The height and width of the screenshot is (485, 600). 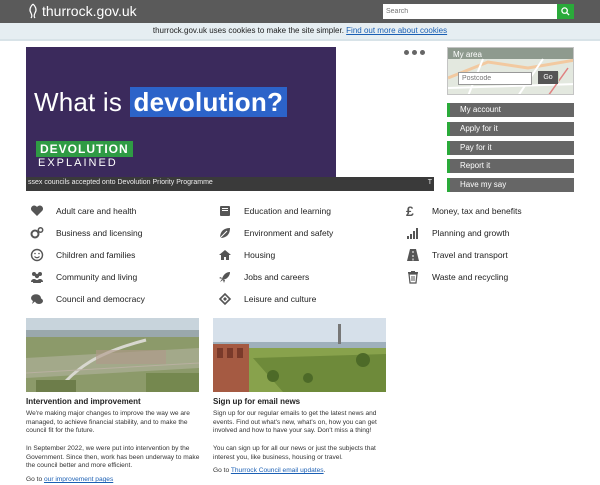 I want to click on service-label: Education and learning, so click(x=287, y=211).